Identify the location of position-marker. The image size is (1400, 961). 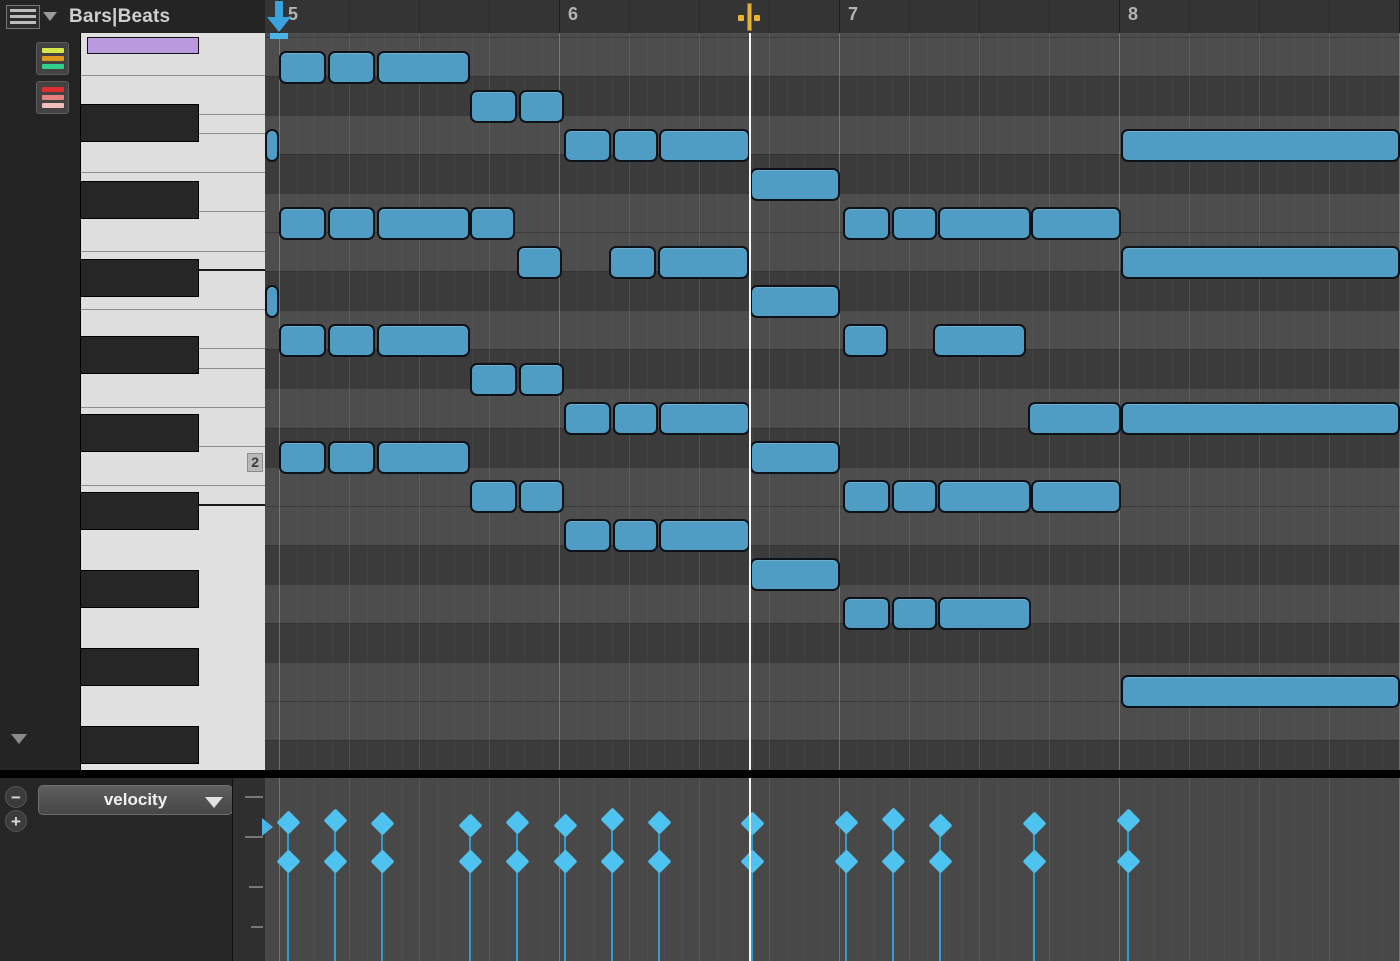
(749, 17).